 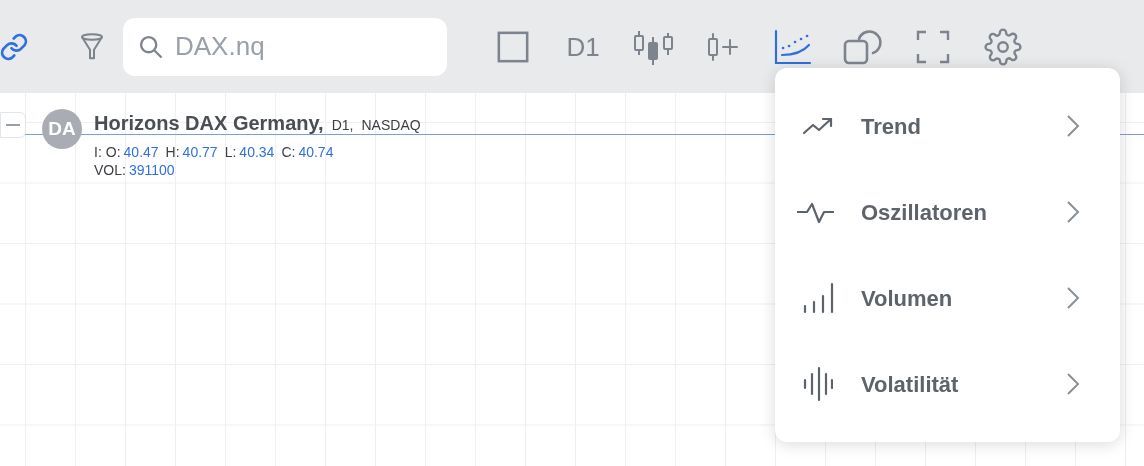 I want to click on price-label: O:, so click(x=113, y=152).